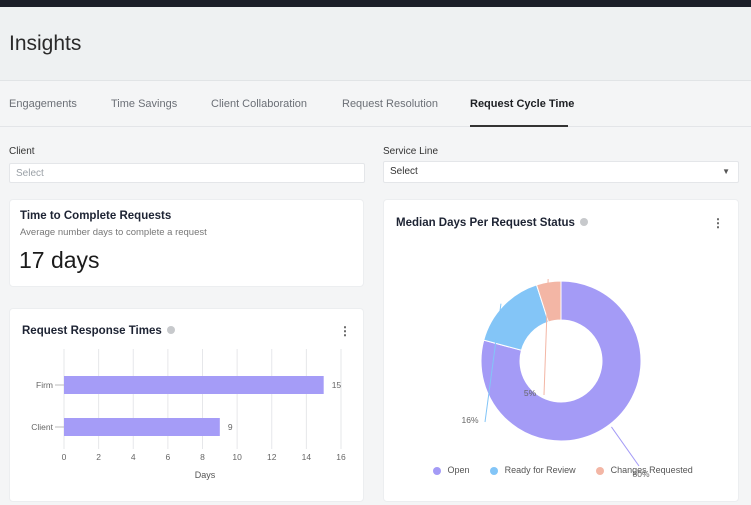 The image size is (751, 505). Describe the element at coordinates (561, 172) in the screenshot. I see `service-line-select: Select ▼` at that location.